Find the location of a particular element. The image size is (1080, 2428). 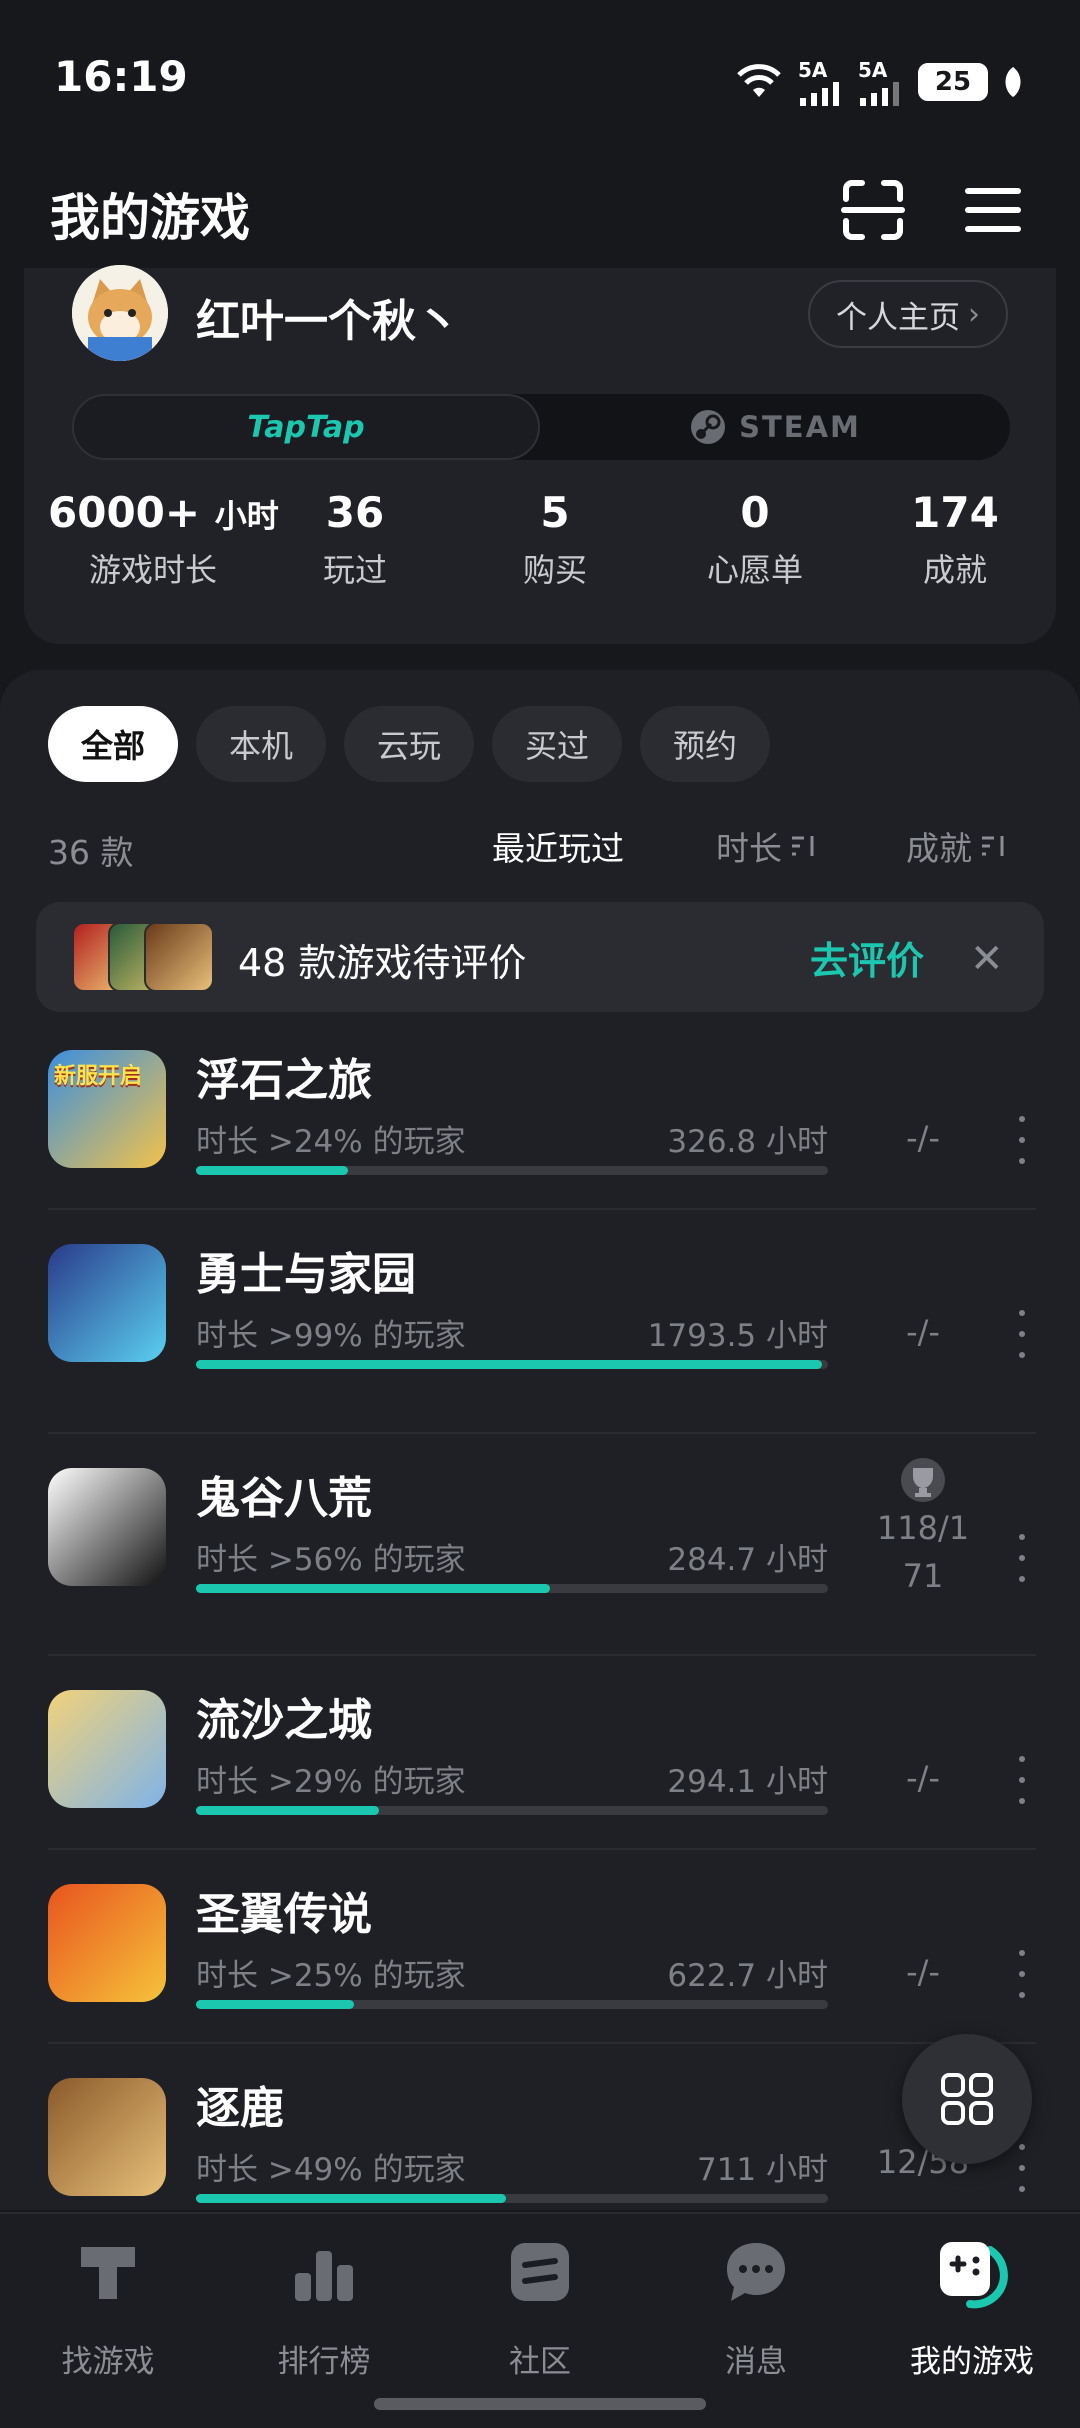

grid-icon is located at coordinates (967, 2099).